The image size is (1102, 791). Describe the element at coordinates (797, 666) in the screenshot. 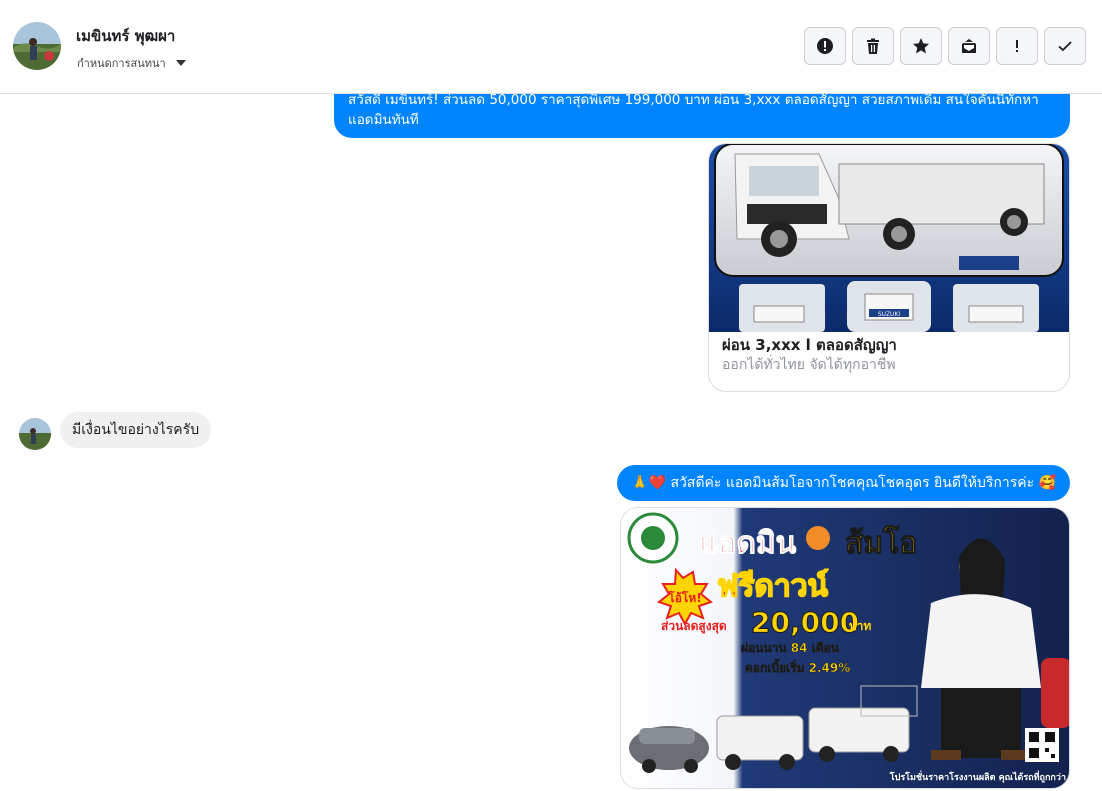

I see `promo-interest: ดอกเบี้ยเริ่ม 2.49%` at that location.